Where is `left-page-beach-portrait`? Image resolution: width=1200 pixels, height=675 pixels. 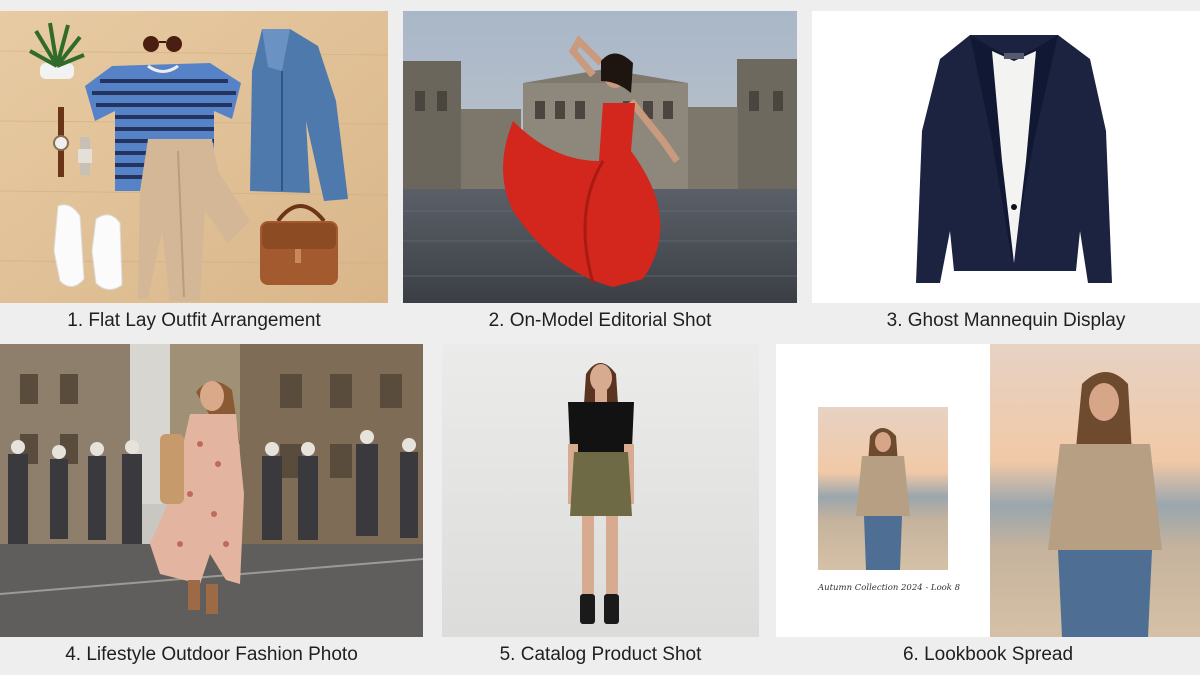 left-page-beach-portrait is located at coordinates (883, 488).